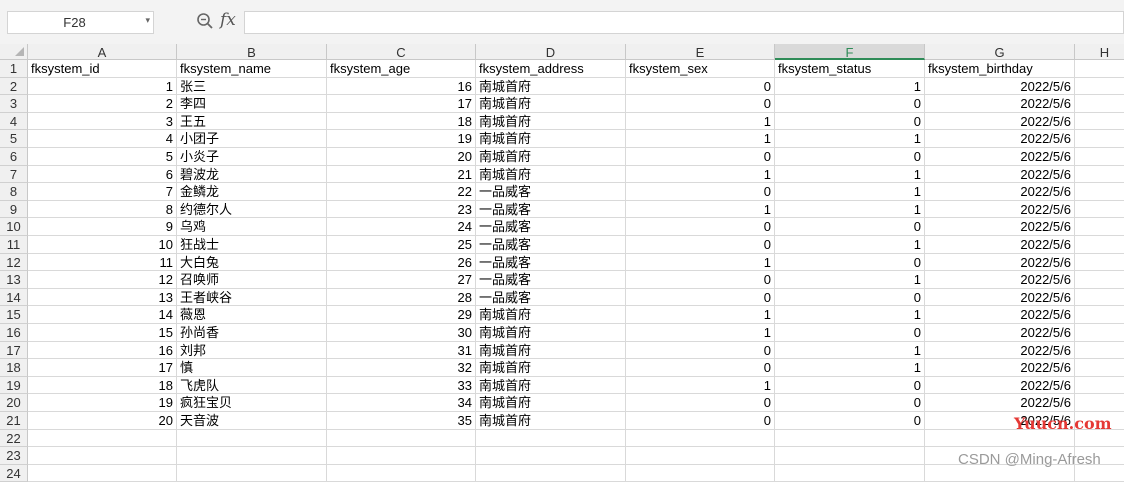 This screenshot has width=1124, height=482. Describe the element at coordinates (14, 52) in the screenshot. I see `select-all-corner` at that location.